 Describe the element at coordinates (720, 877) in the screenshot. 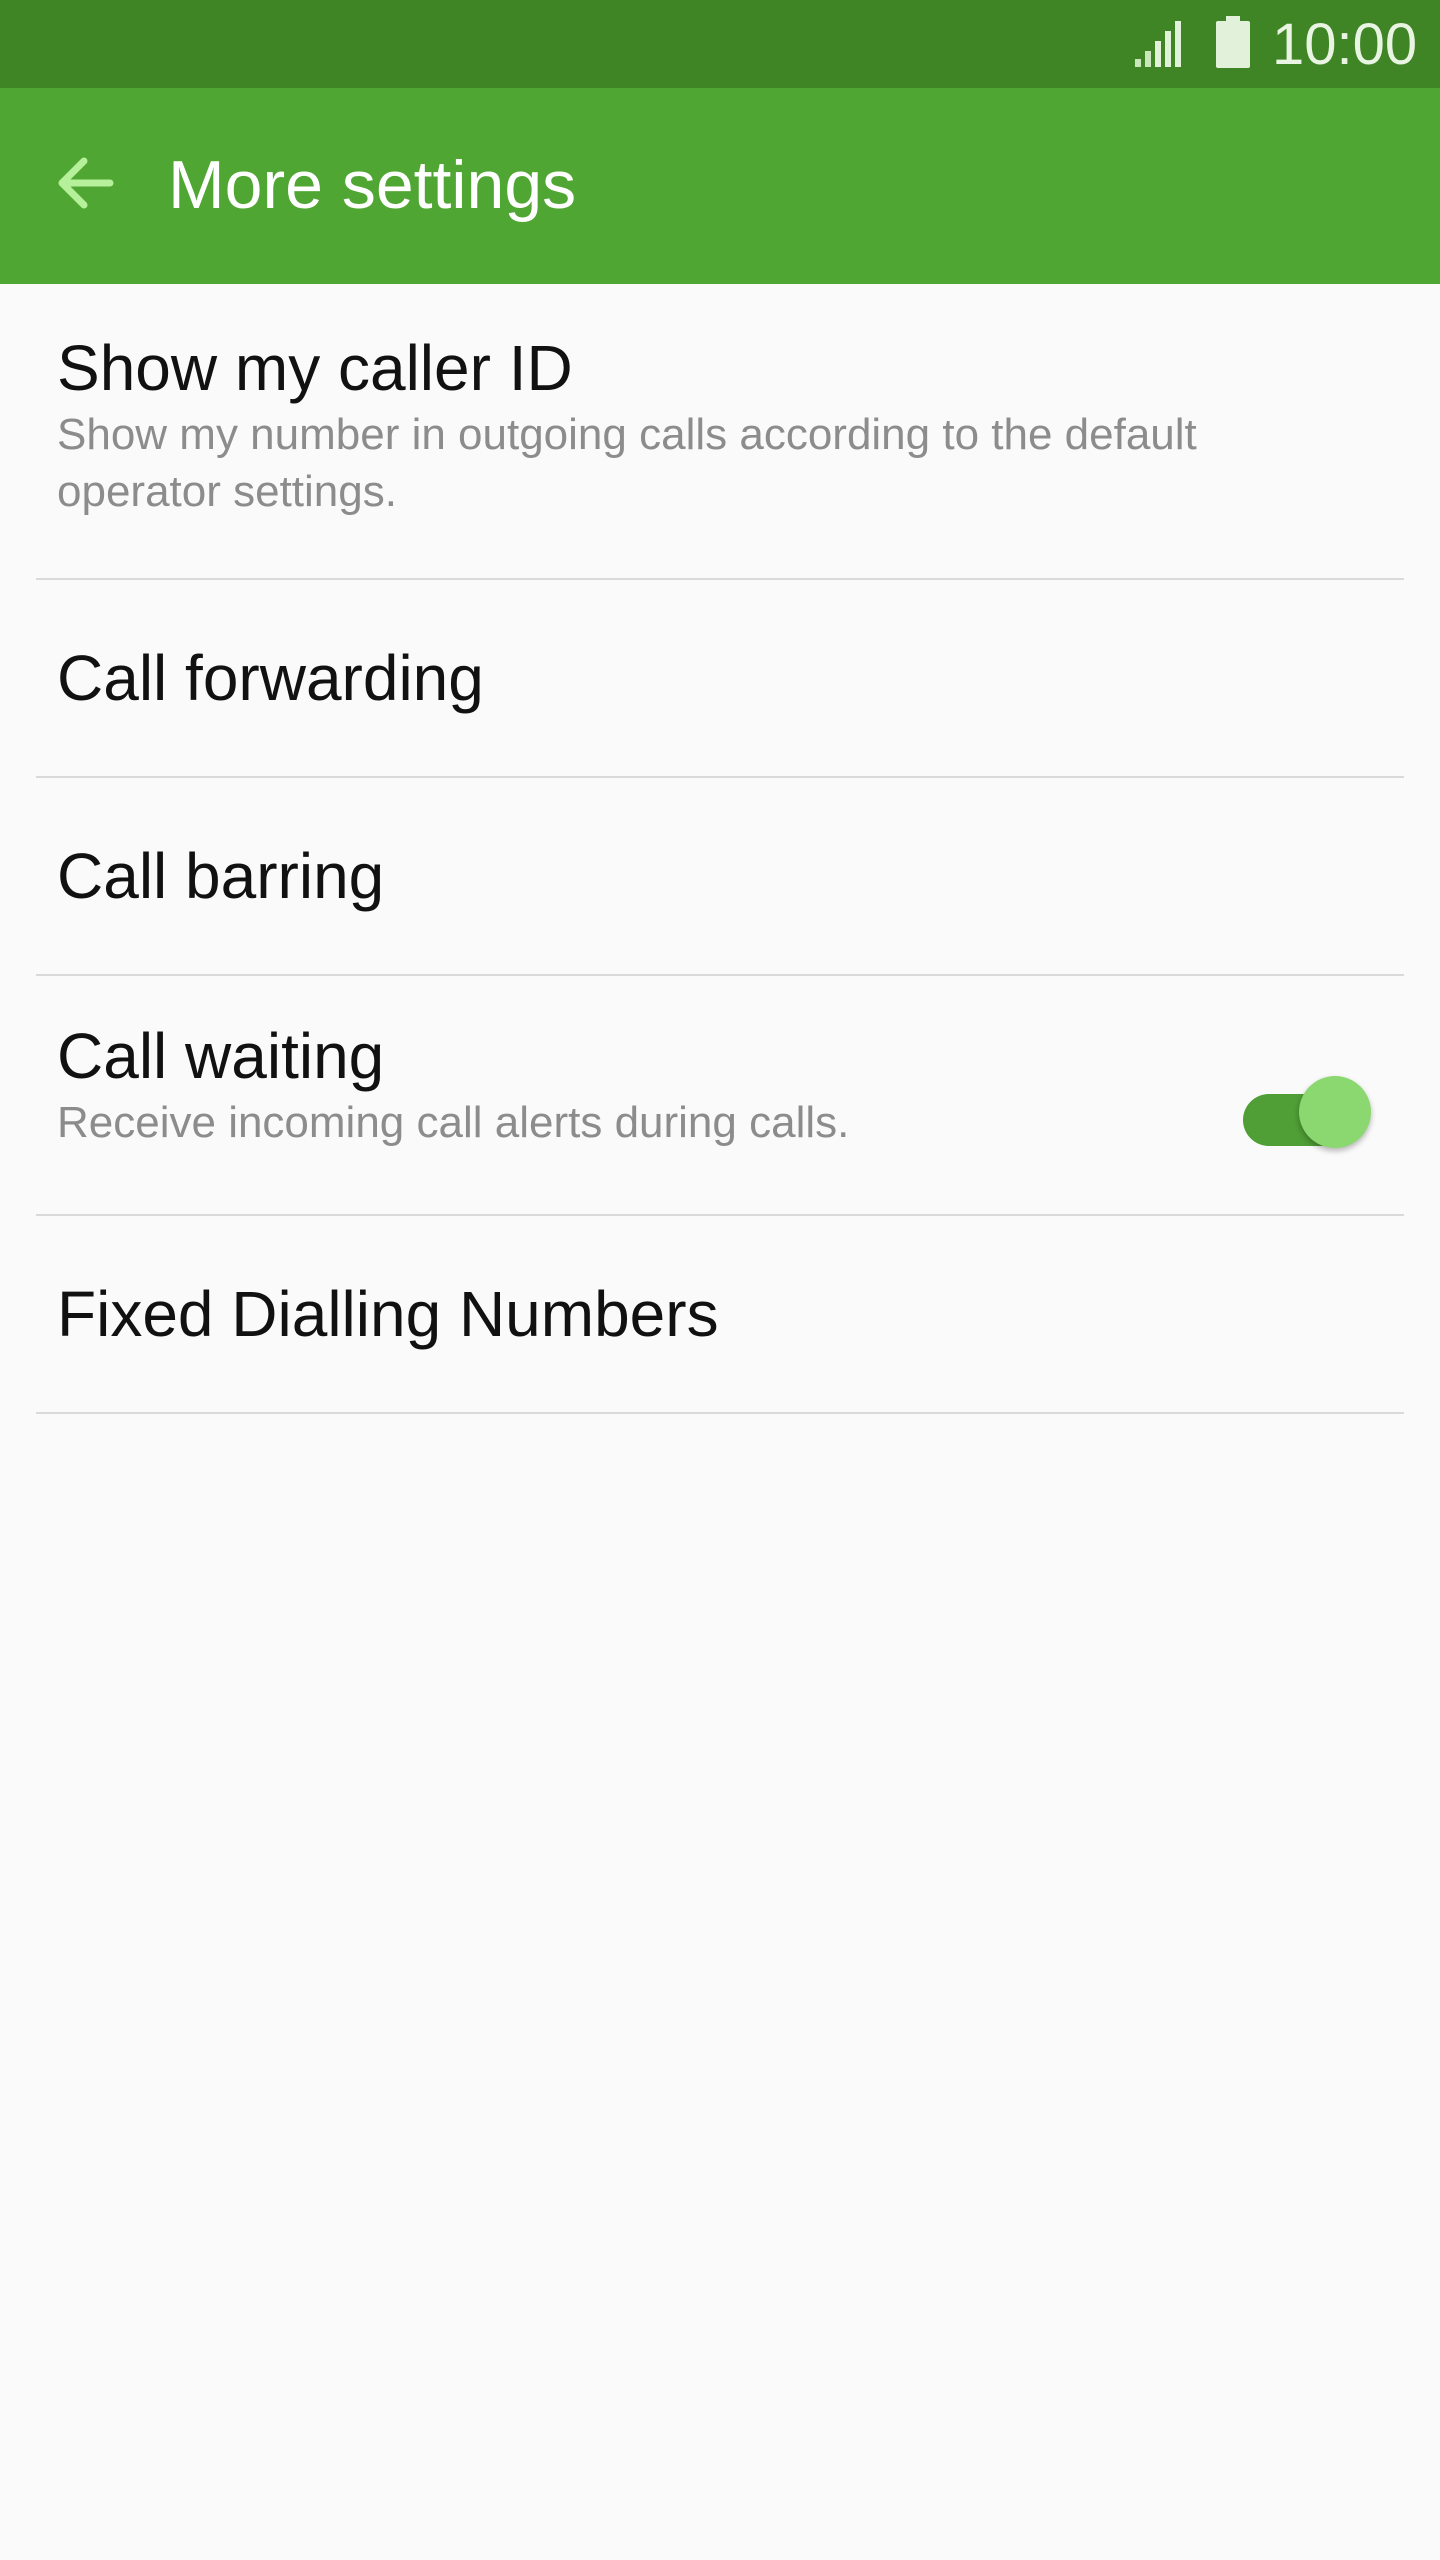

I see `setting-call-barring: Call barring` at that location.